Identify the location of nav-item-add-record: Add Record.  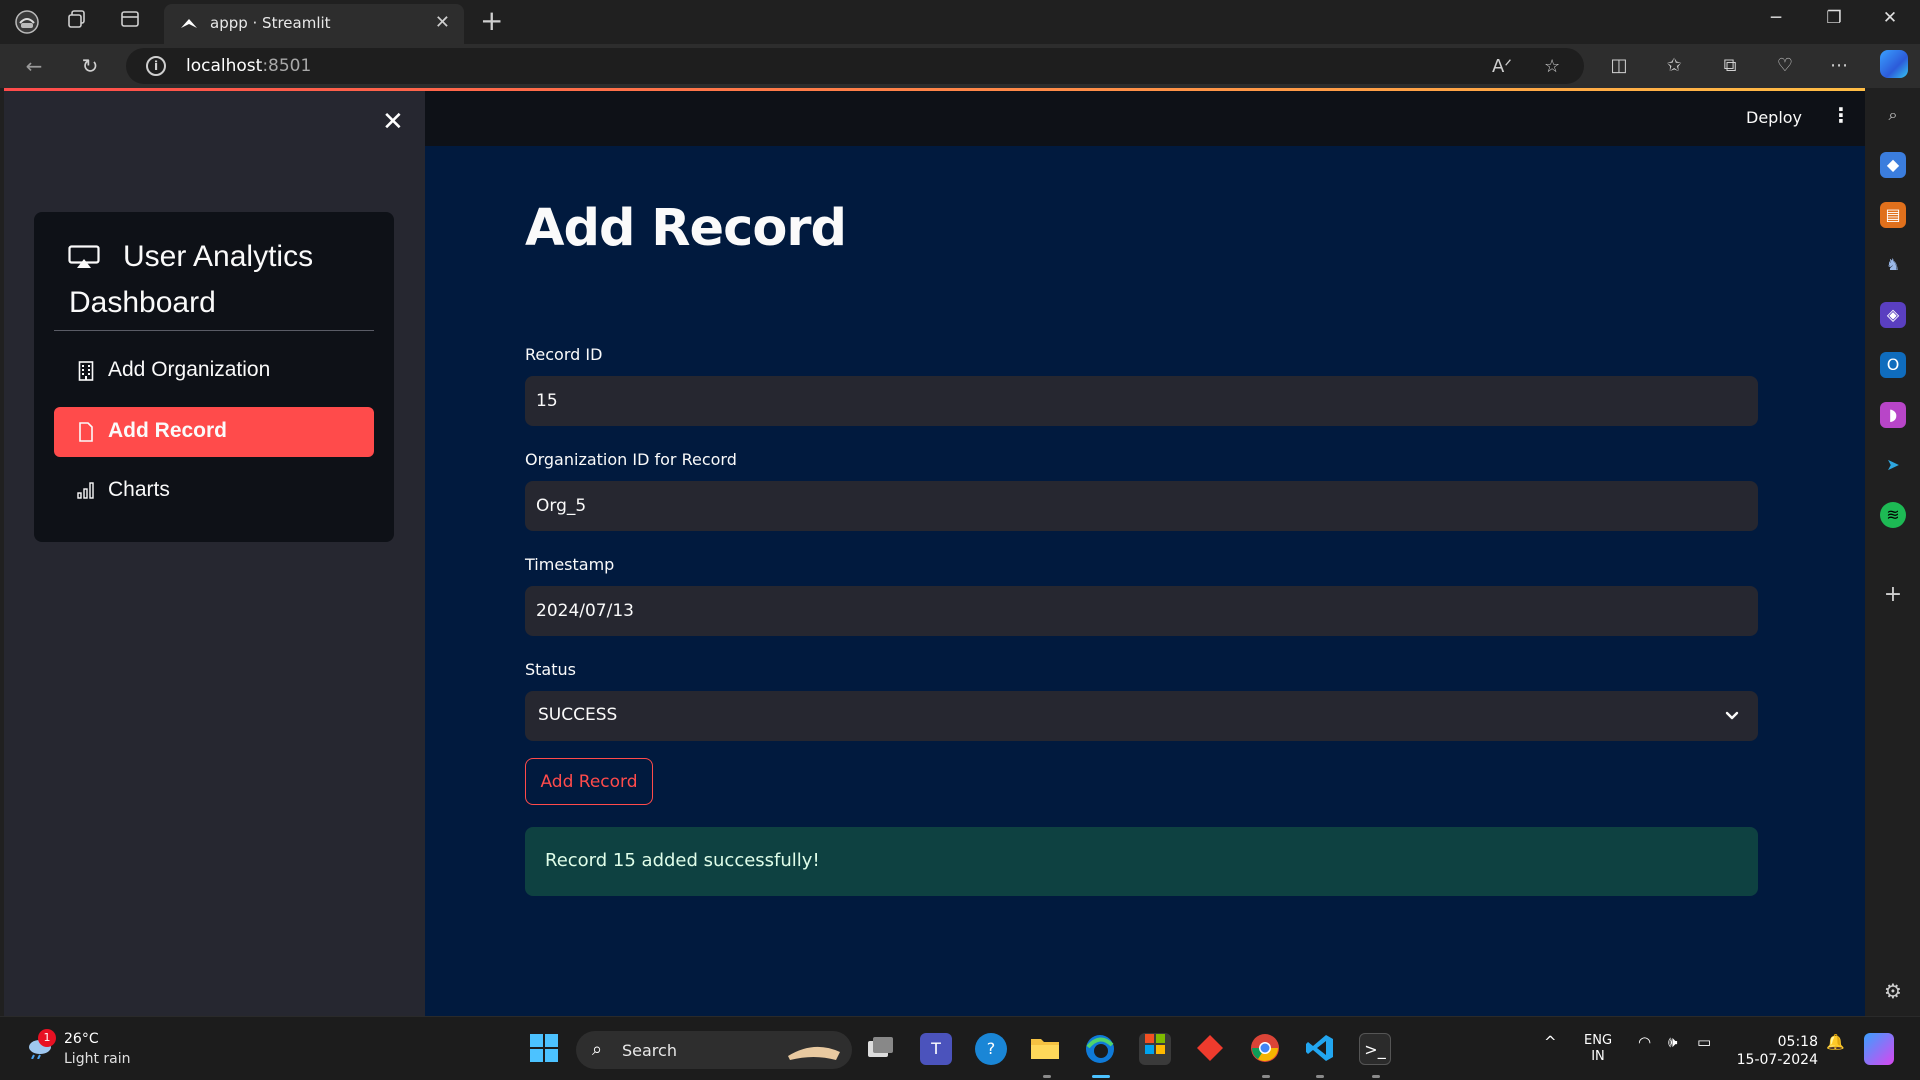
(214, 432).